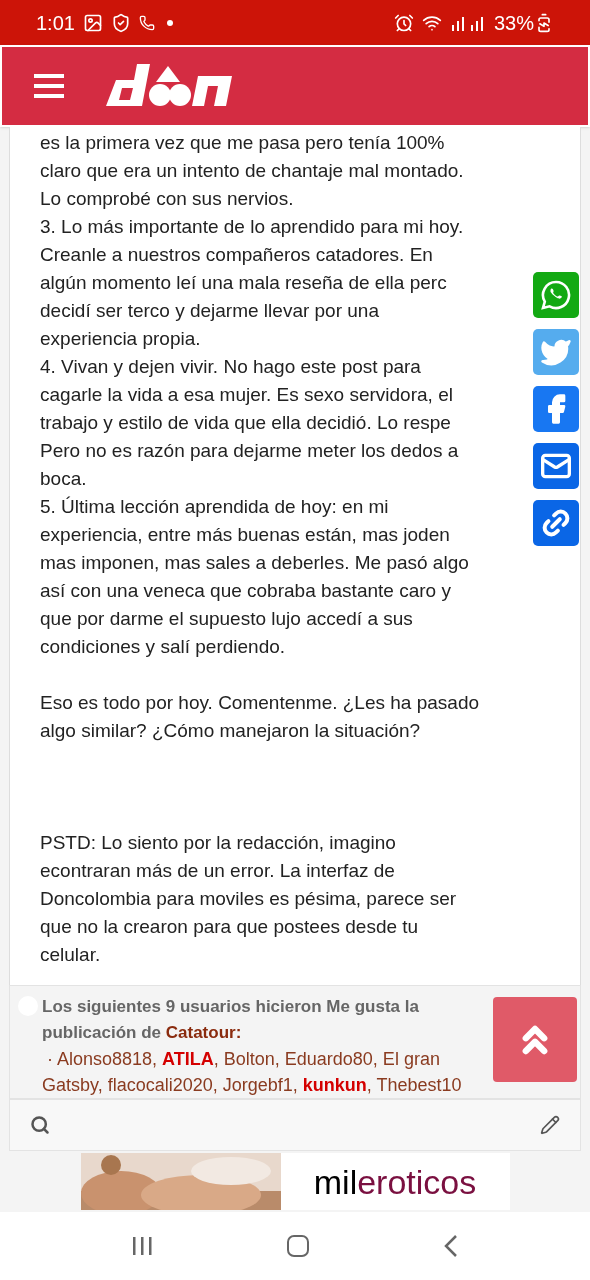 This screenshot has height=1280, width=590. I want to click on signal-icon, so click(467, 22).